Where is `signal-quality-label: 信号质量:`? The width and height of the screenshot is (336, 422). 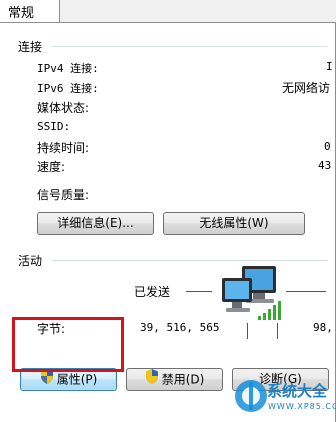 signal-quality-label: 信号质量: is located at coordinates (63, 195).